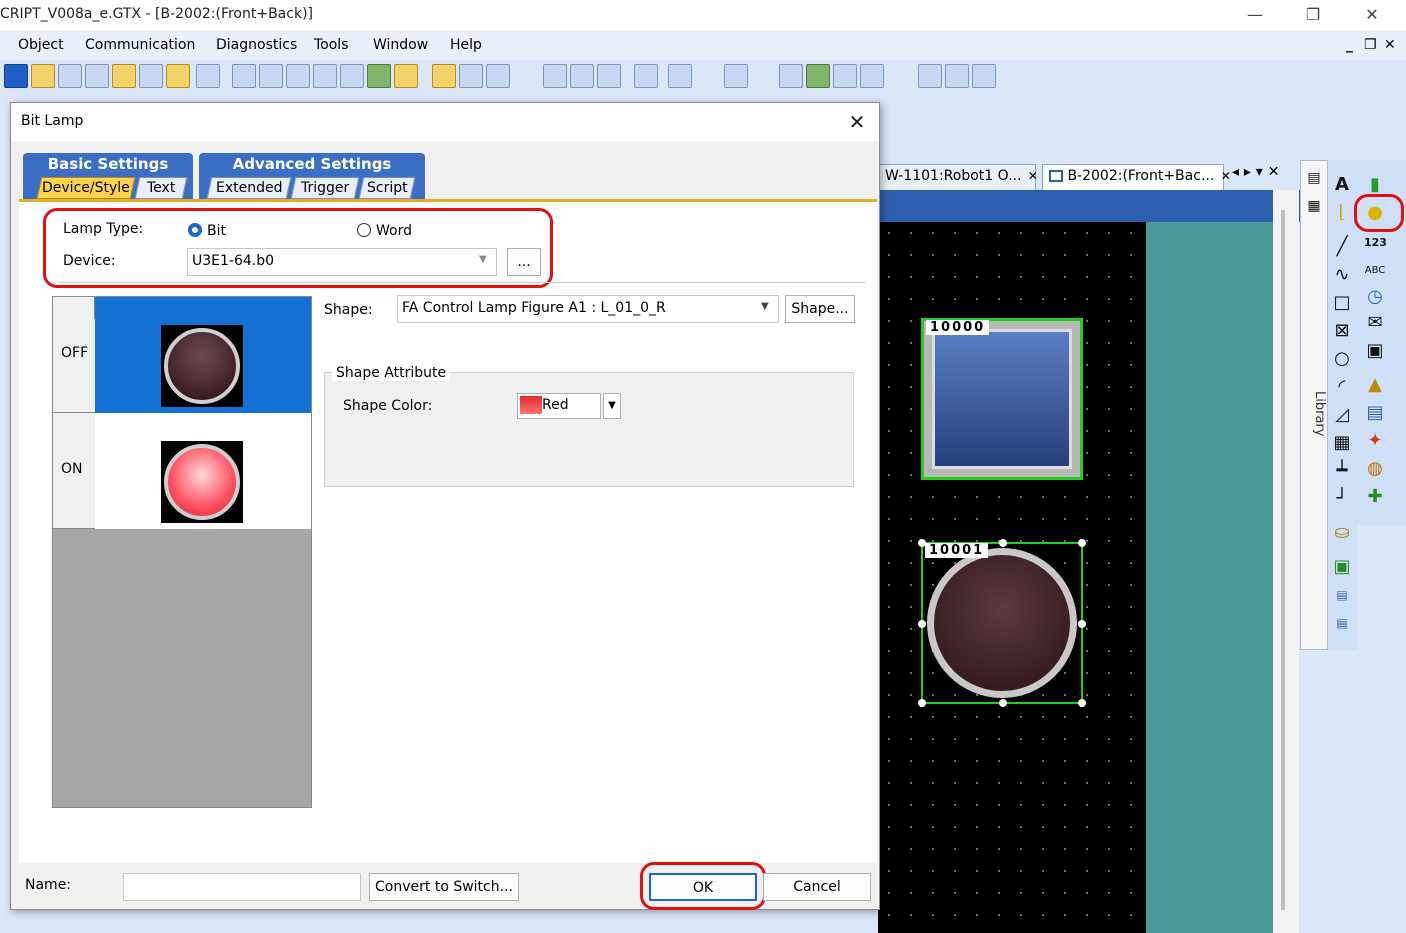 The image size is (1406, 933). What do you see at coordinates (400, 45) in the screenshot?
I see `menu-window: Window` at bounding box center [400, 45].